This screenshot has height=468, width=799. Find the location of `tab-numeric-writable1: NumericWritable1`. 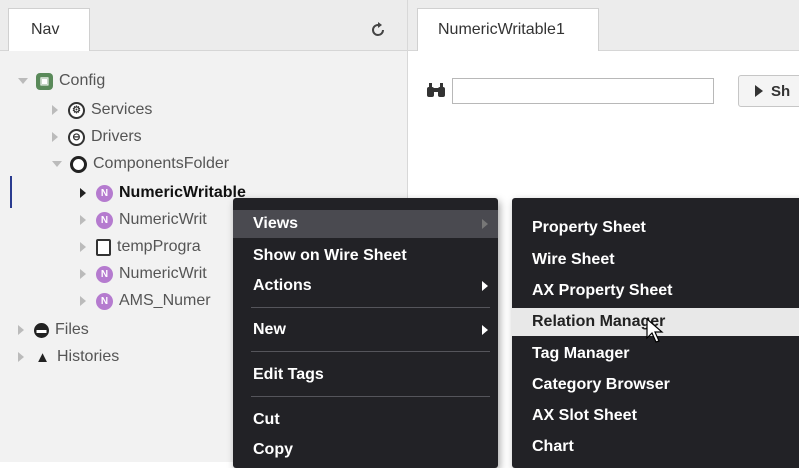

tab-numeric-writable1: NumericWritable1 is located at coordinates (508, 29).